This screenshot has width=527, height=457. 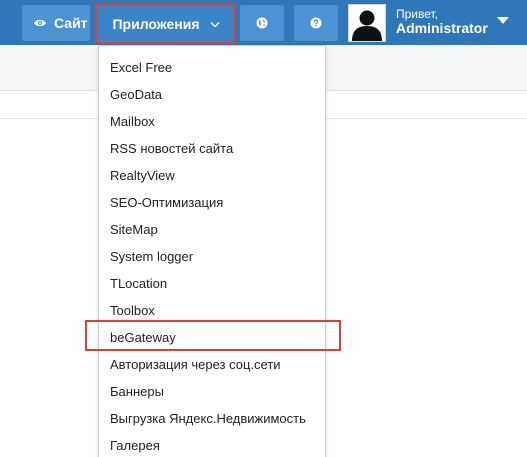 I want to click on user-menu: Привет, Administrator, so click(x=434, y=22).